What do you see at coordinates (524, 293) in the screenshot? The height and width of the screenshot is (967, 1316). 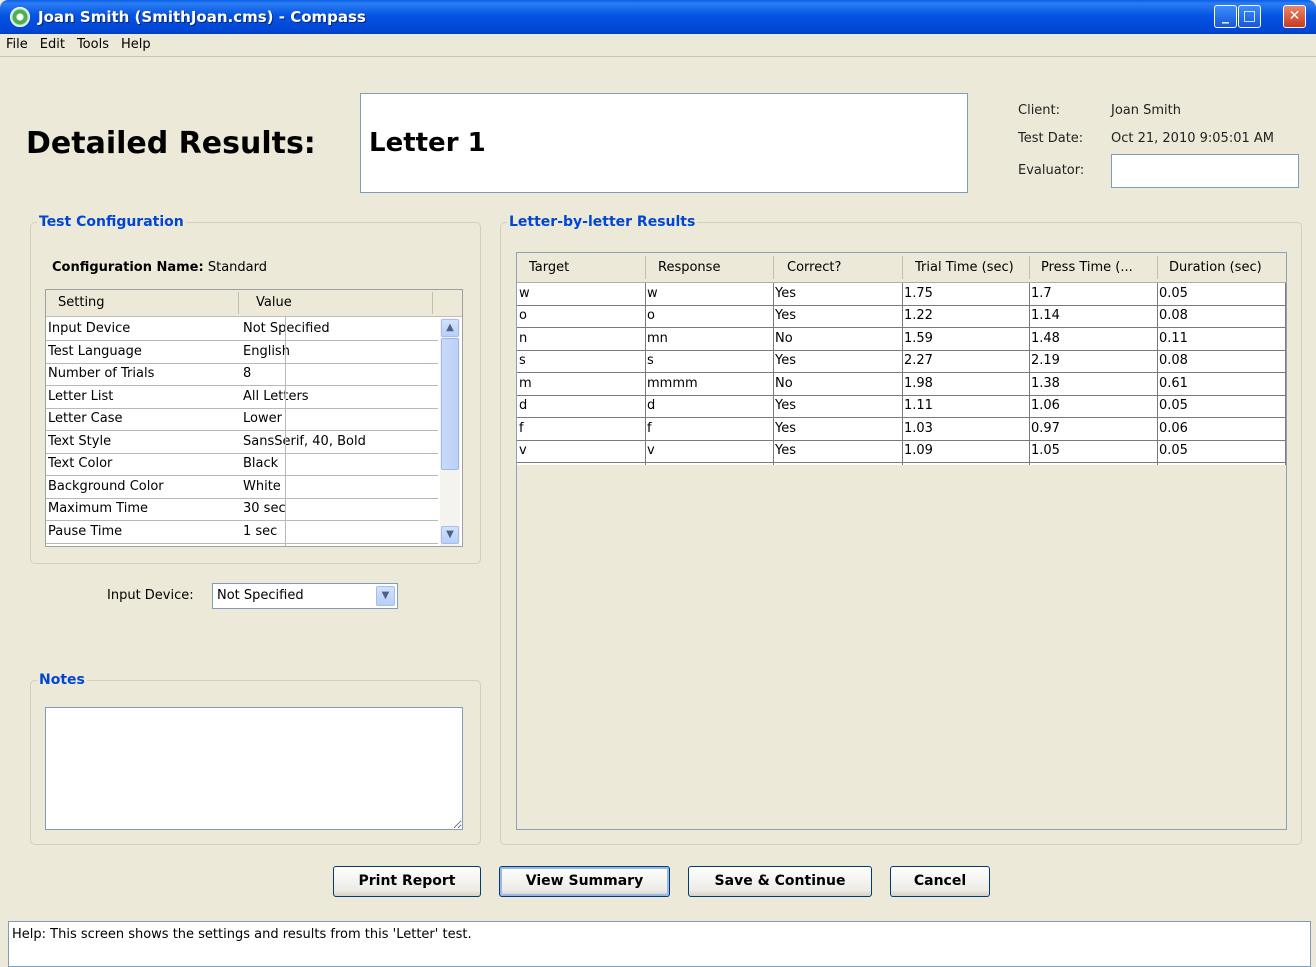 I see `target-cell: w` at bounding box center [524, 293].